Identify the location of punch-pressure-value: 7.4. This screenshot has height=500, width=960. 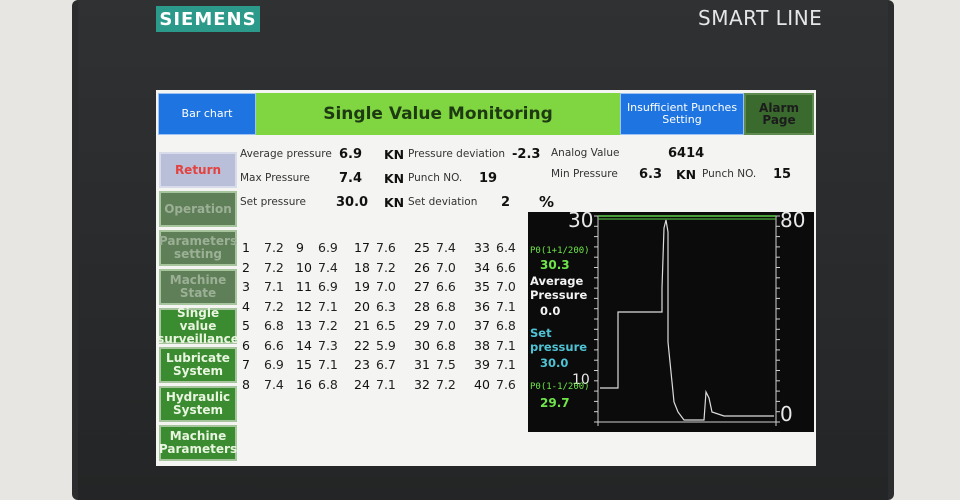
(274, 384).